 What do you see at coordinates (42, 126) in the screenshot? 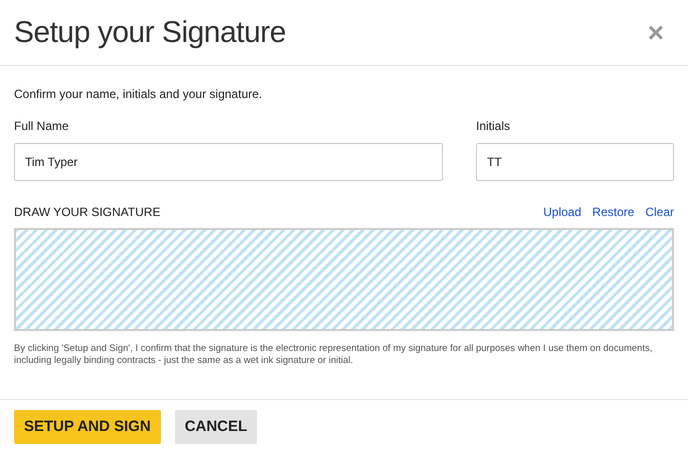
I see `field-label: Full Name` at bounding box center [42, 126].